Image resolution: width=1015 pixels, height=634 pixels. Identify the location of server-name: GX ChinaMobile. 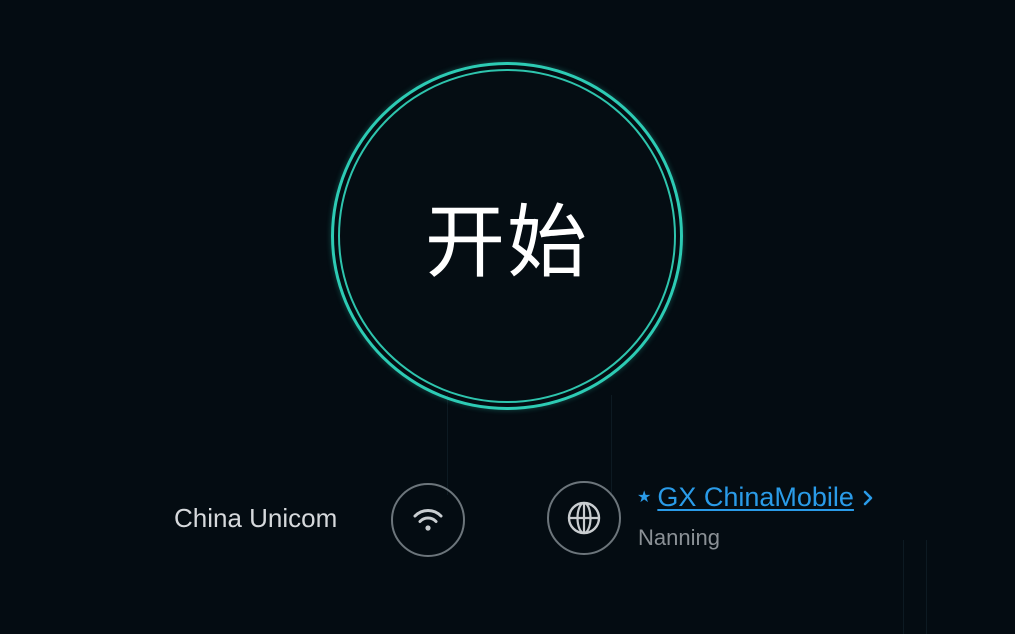
(755, 497).